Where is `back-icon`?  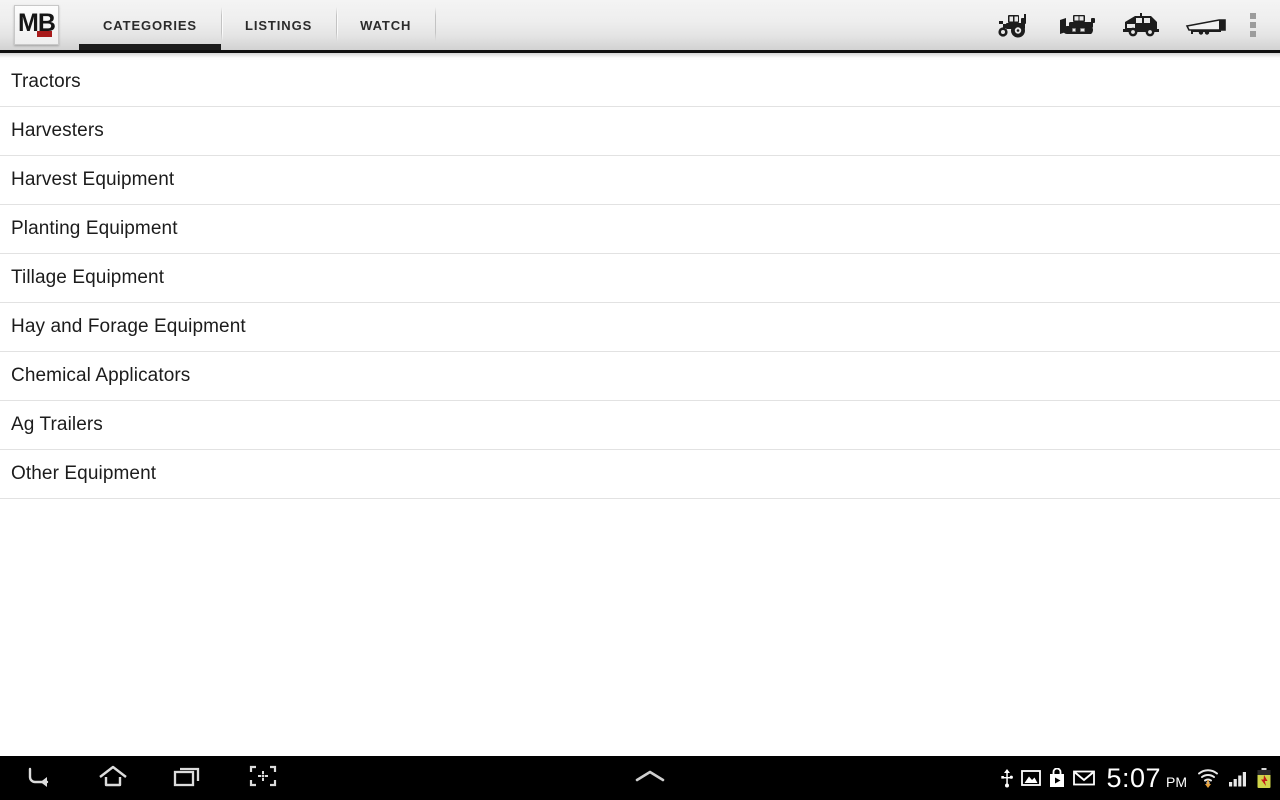
back-icon is located at coordinates (38, 778).